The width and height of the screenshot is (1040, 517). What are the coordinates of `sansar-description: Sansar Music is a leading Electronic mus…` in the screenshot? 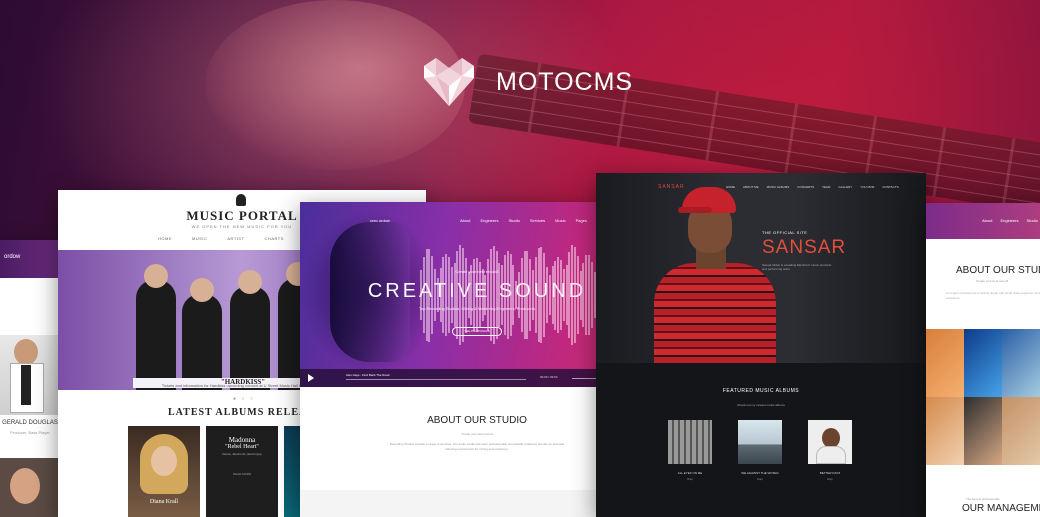 It's located at (797, 267).